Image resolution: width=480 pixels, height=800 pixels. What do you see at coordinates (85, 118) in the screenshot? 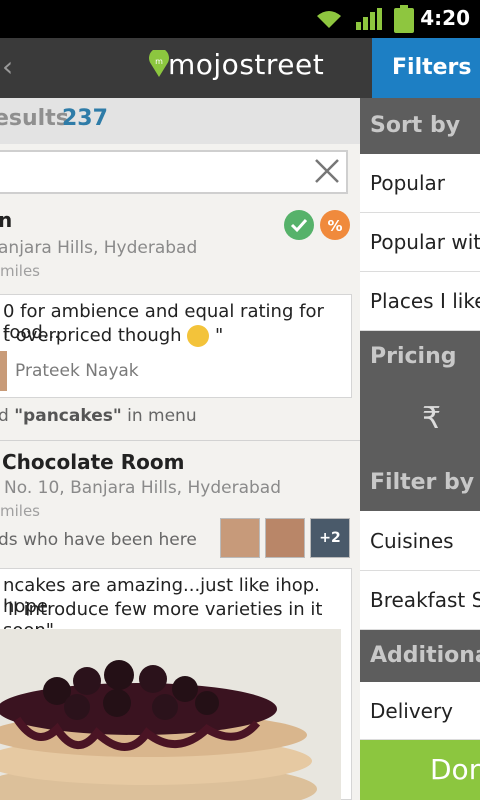
I see `results-count: 237` at bounding box center [85, 118].